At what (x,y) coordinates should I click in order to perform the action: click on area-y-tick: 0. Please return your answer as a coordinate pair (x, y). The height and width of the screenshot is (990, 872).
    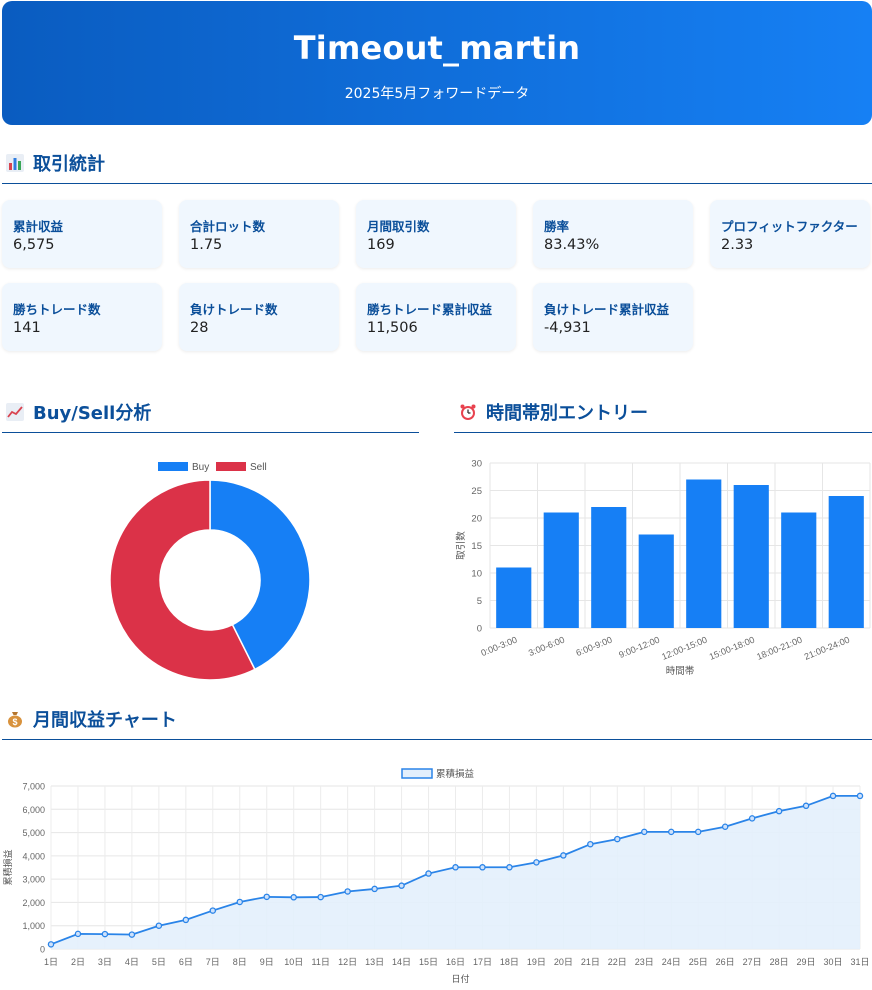
    Looking at the image, I should click on (42, 950).